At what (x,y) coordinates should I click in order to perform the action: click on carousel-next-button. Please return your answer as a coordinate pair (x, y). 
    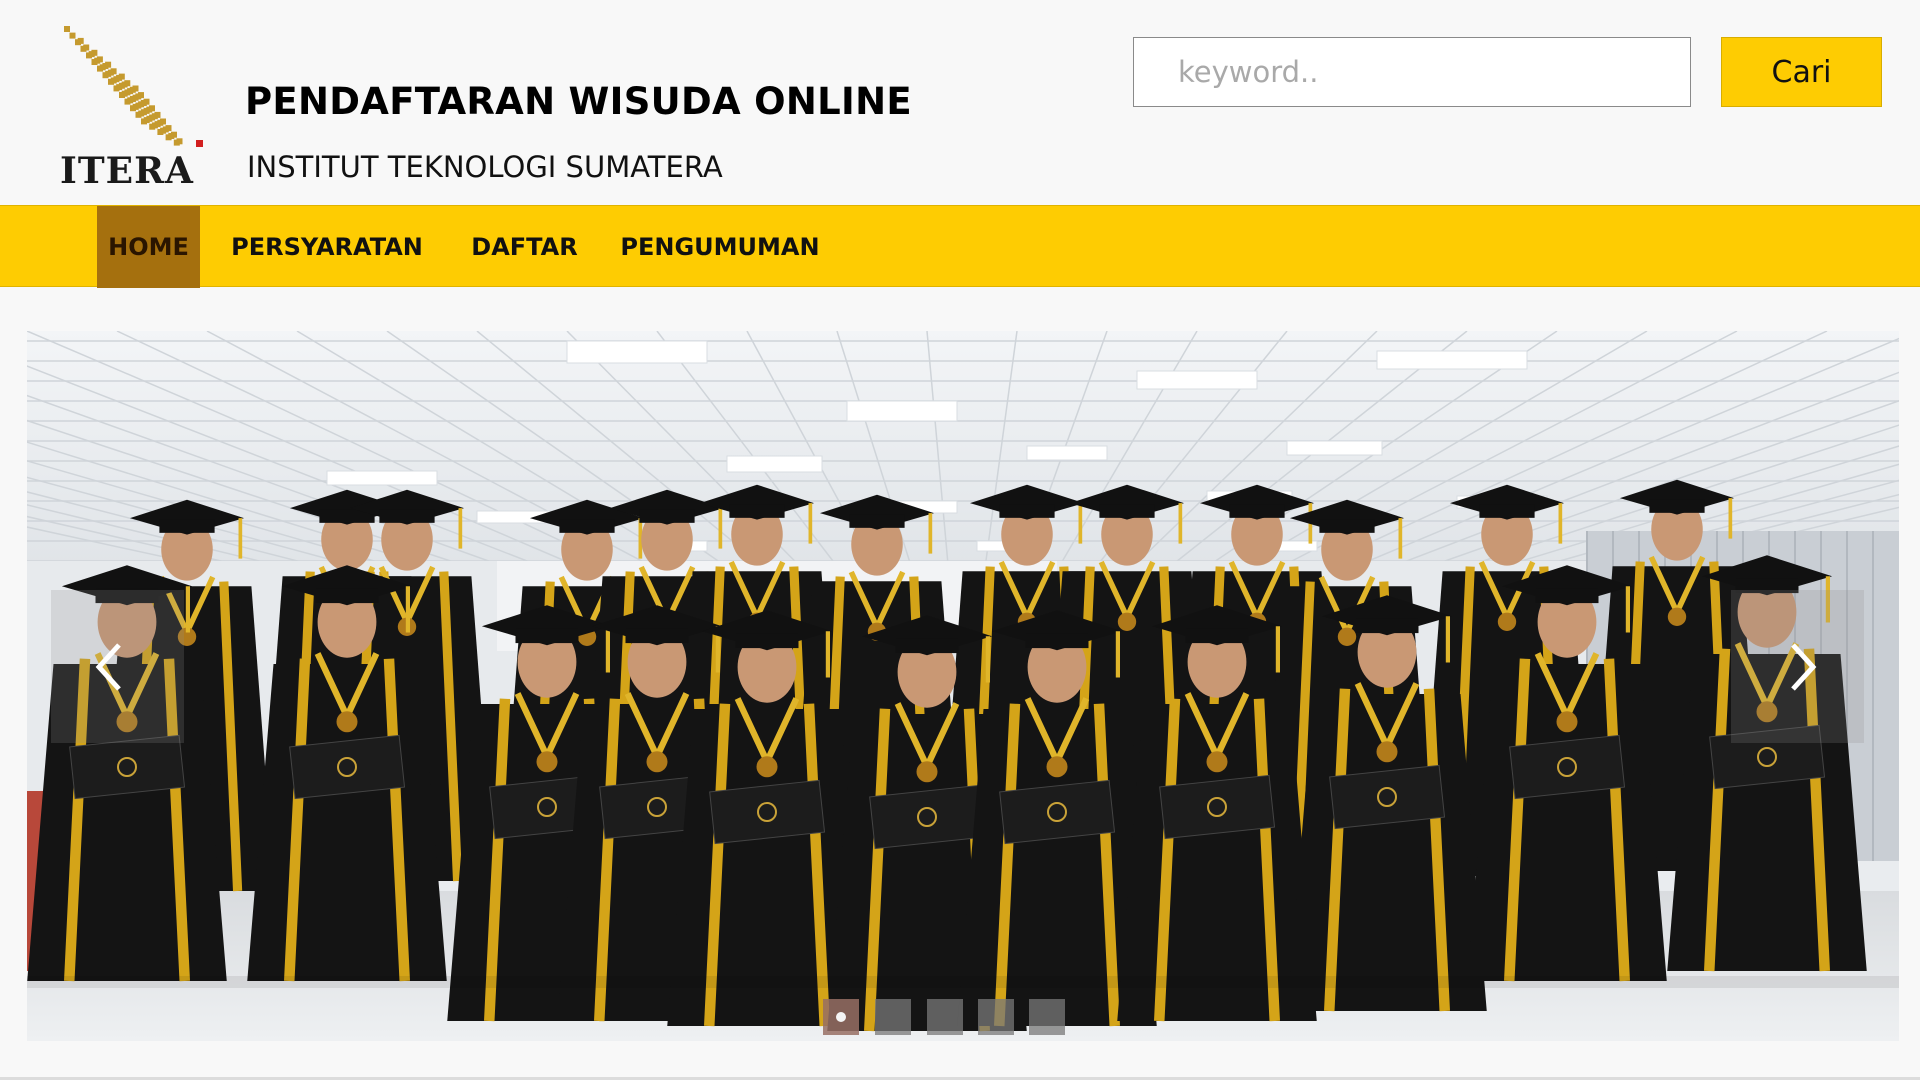
    Looking at the image, I should click on (1797, 666).